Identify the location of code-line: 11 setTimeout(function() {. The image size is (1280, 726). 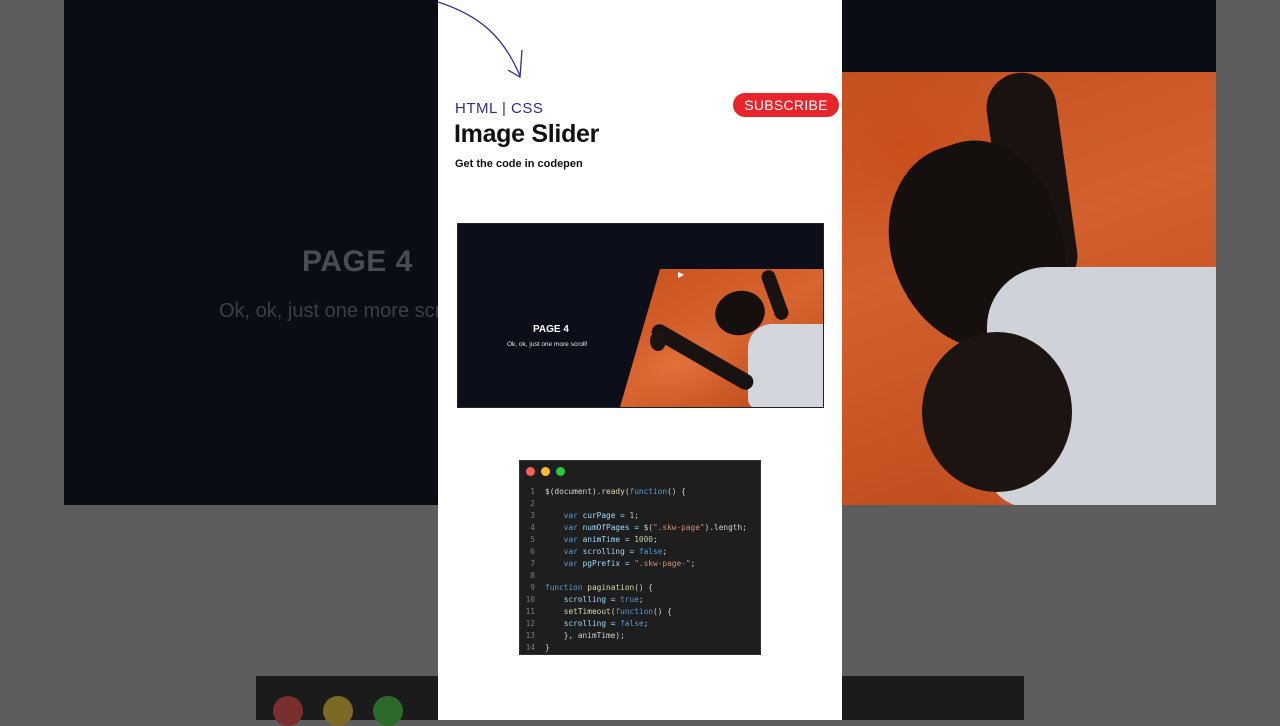
(640, 612).